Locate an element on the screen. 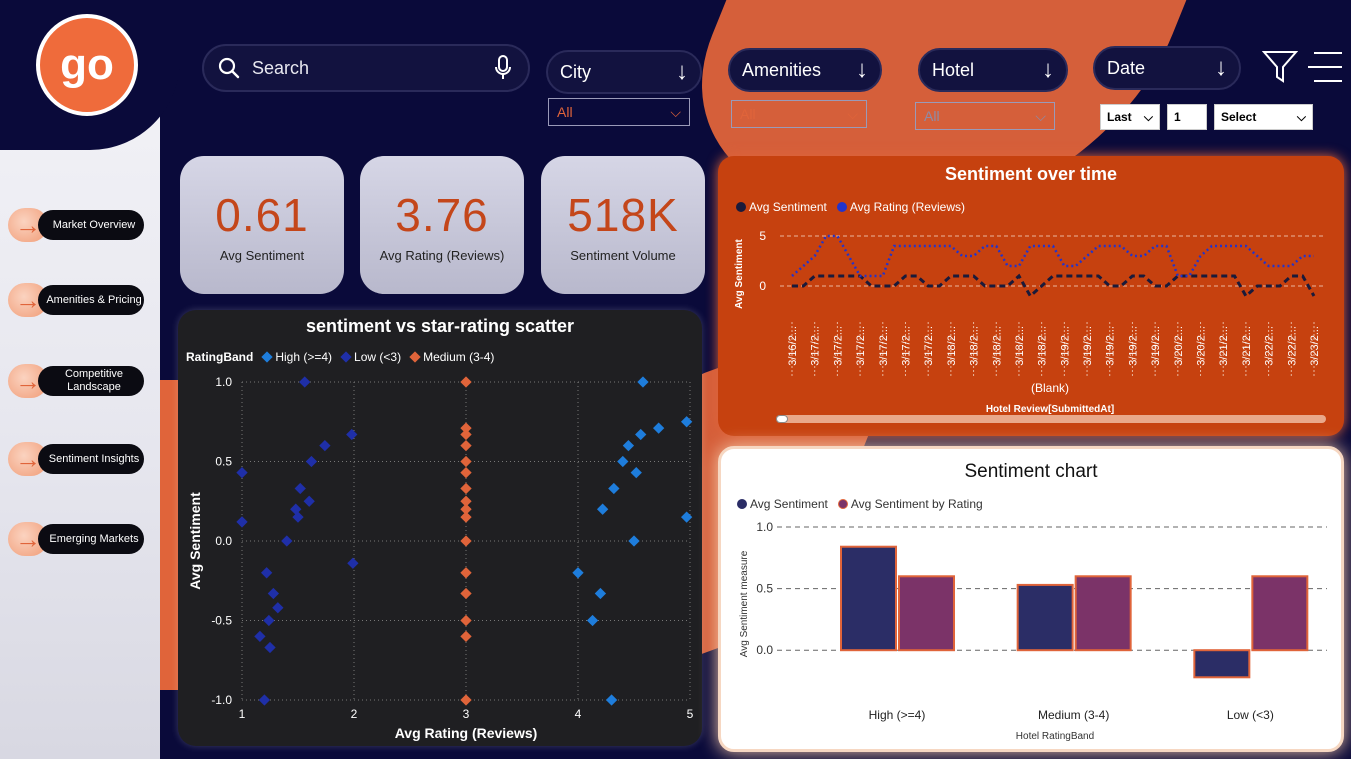 The width and height of the screenshot is (1351, 759). hotel-slicer: Hotel ↓ is located at coordinates (993, 70).